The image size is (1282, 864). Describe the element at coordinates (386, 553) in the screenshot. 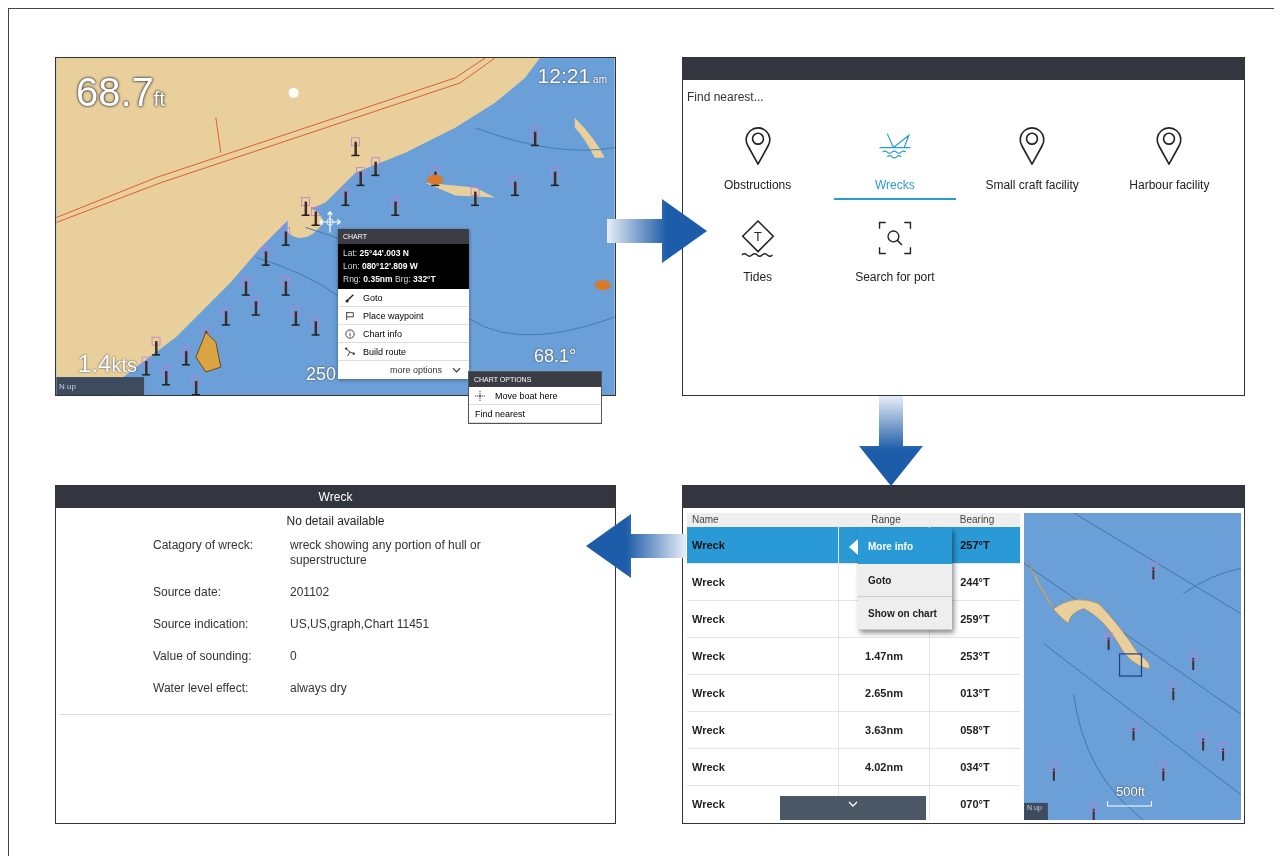

I see `field-value: wreck showing any portion of hull or superstructure` at that location.